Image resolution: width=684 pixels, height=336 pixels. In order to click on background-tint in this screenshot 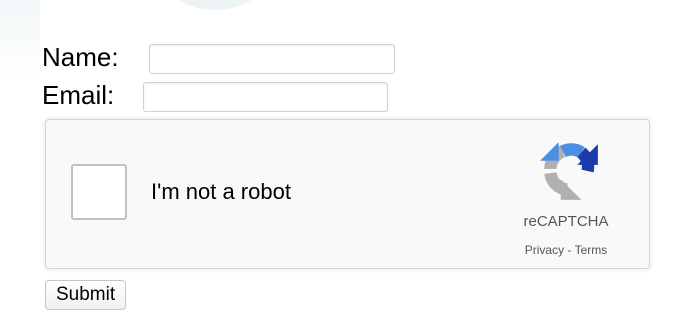, I will do `click(20, 40)`.